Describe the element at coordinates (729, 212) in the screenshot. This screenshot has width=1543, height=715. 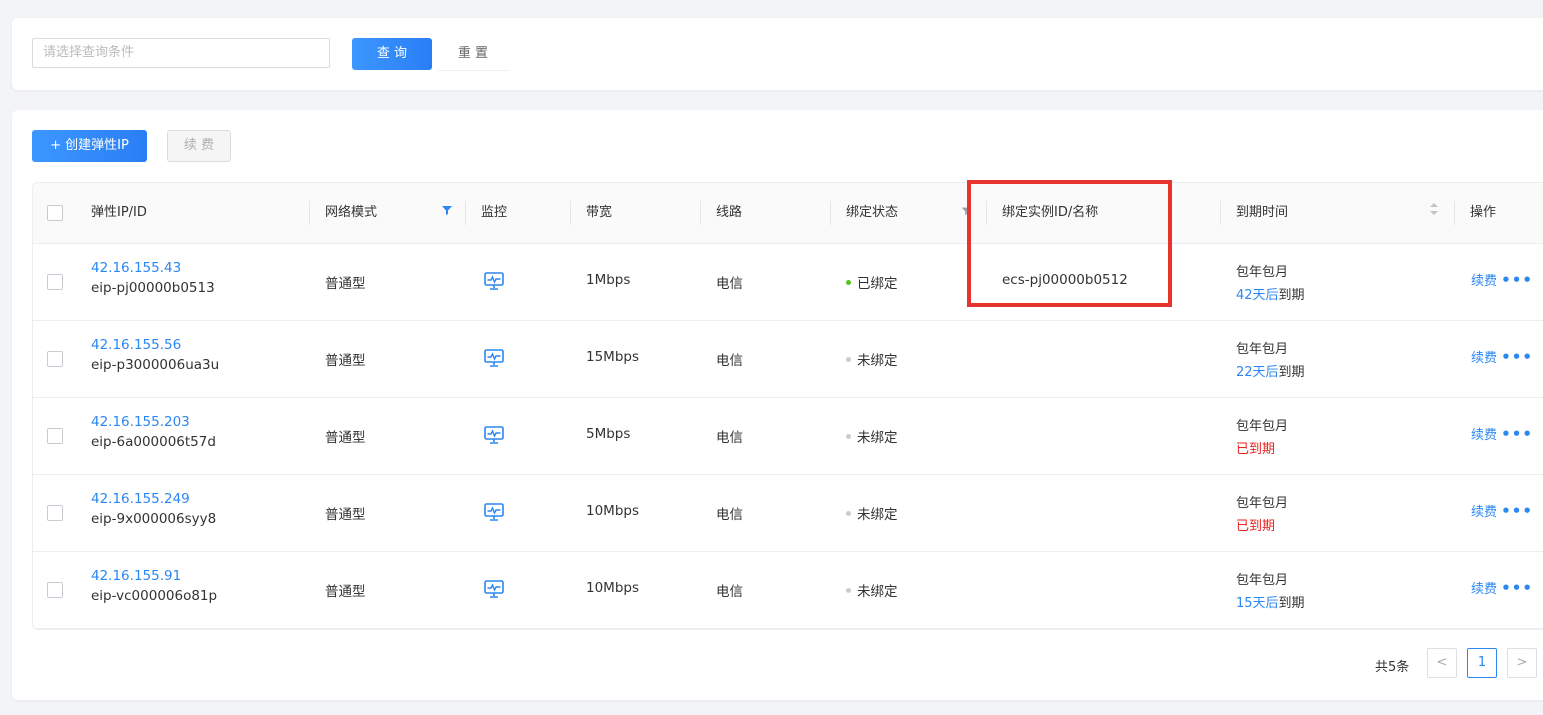
I see `header-line: 线路` at that location.